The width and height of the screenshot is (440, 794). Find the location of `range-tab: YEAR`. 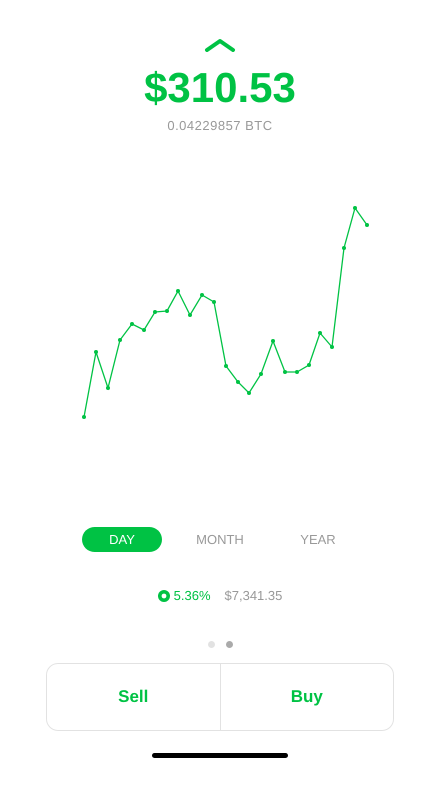

range-tab: YEAR is located at coordinates (318, 539).